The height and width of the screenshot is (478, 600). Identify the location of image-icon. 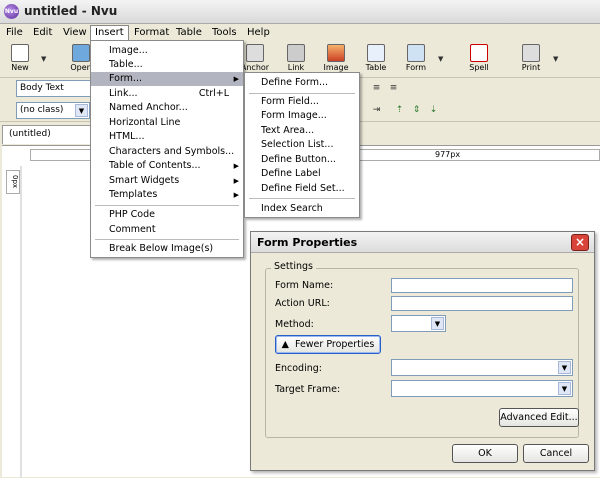
(336, 53).